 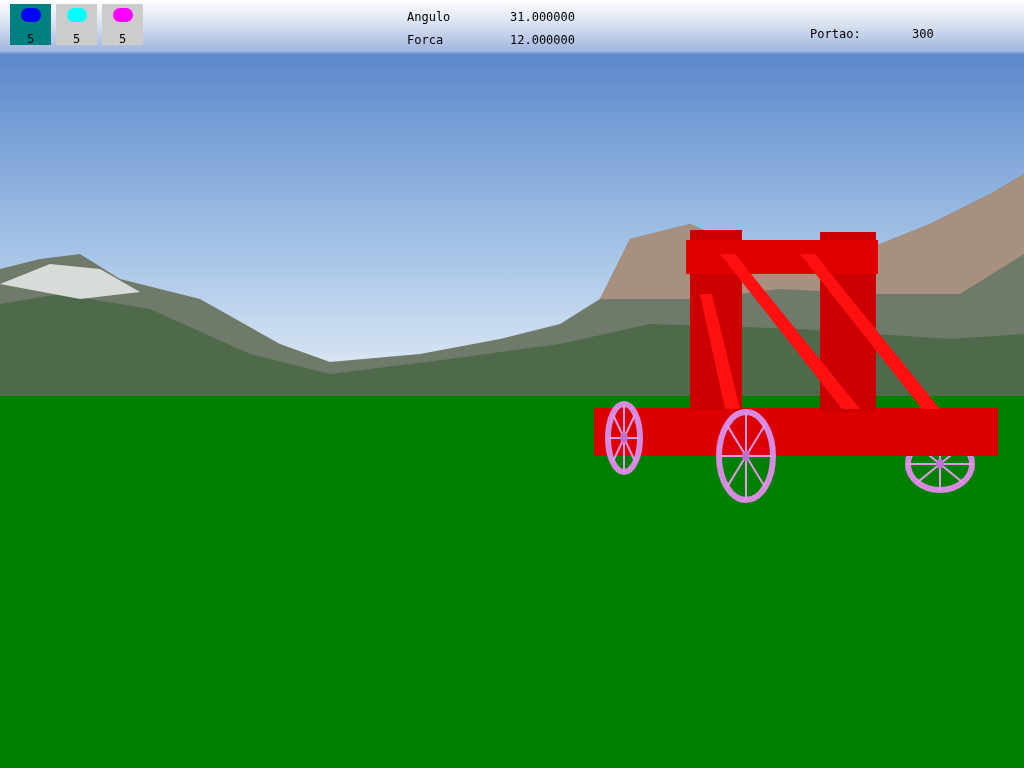 I want to click on stat-label: Angulo, so click(x=429, y=17).